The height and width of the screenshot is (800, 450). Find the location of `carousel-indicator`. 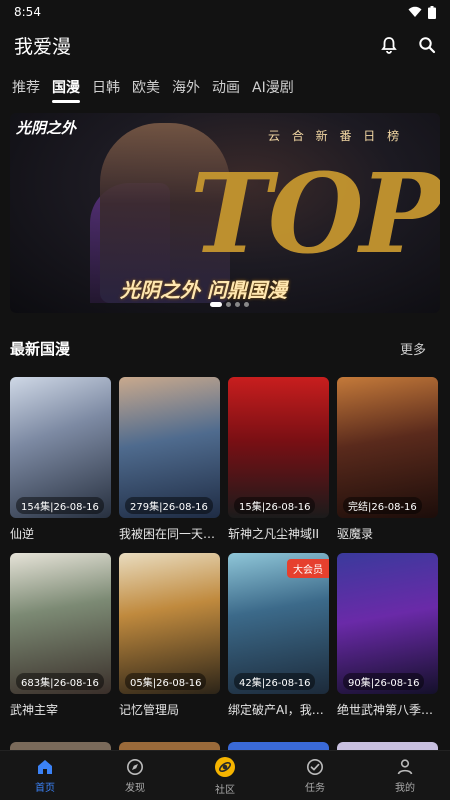

carousel-indicator is located at coordinates (229, 304).